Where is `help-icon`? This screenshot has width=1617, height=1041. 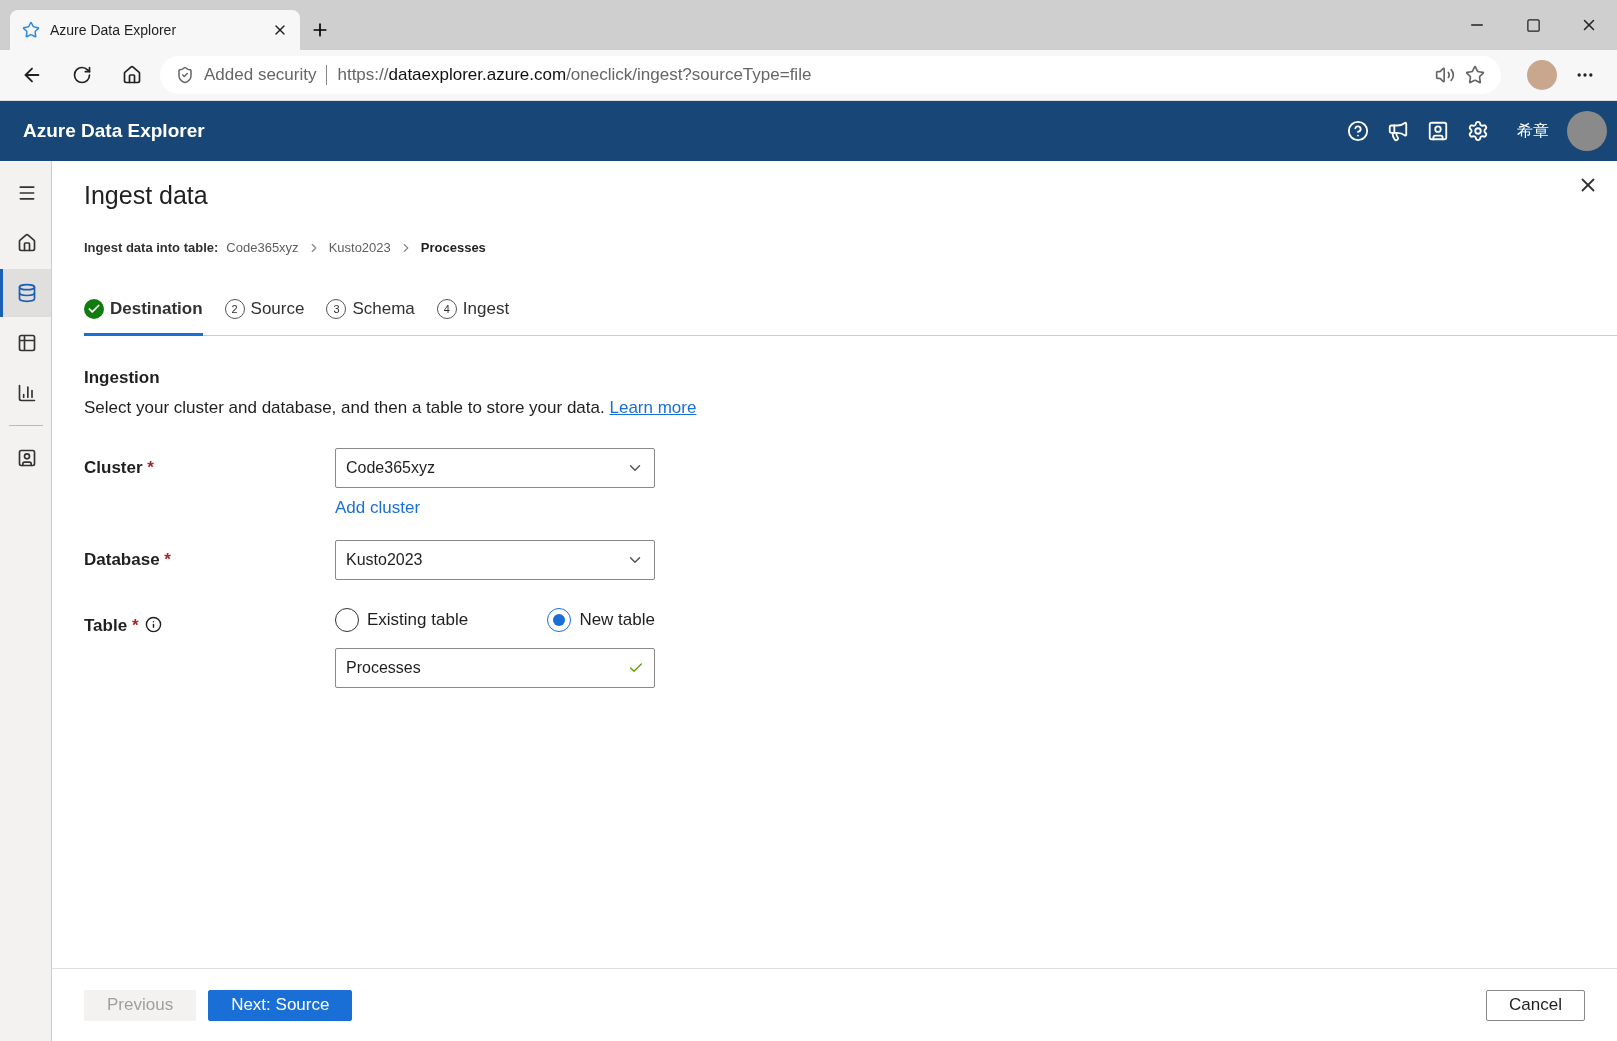
help-icon is located at coordinates (1358, 131).